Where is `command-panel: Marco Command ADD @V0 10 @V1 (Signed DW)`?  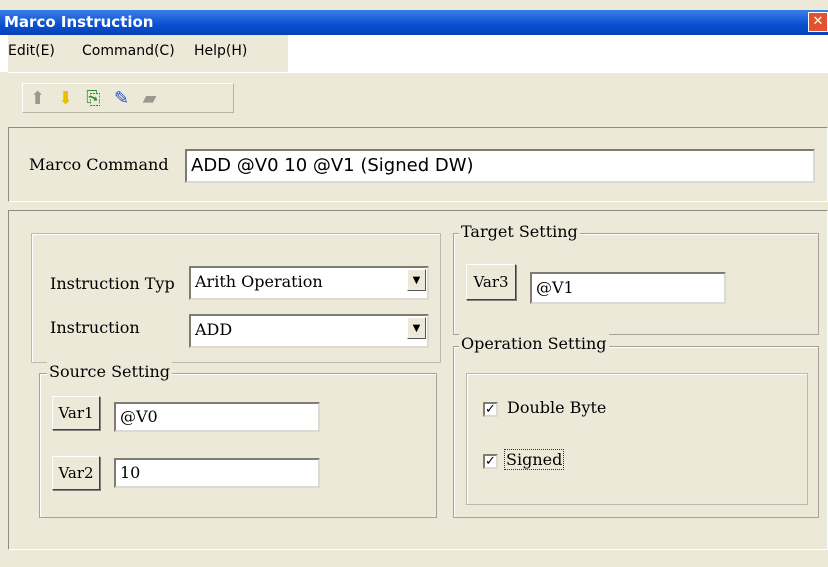
command-panel: Marco Command ADD @V0 10 @V1 (Signed DW) is located at coordinates (418, 164).